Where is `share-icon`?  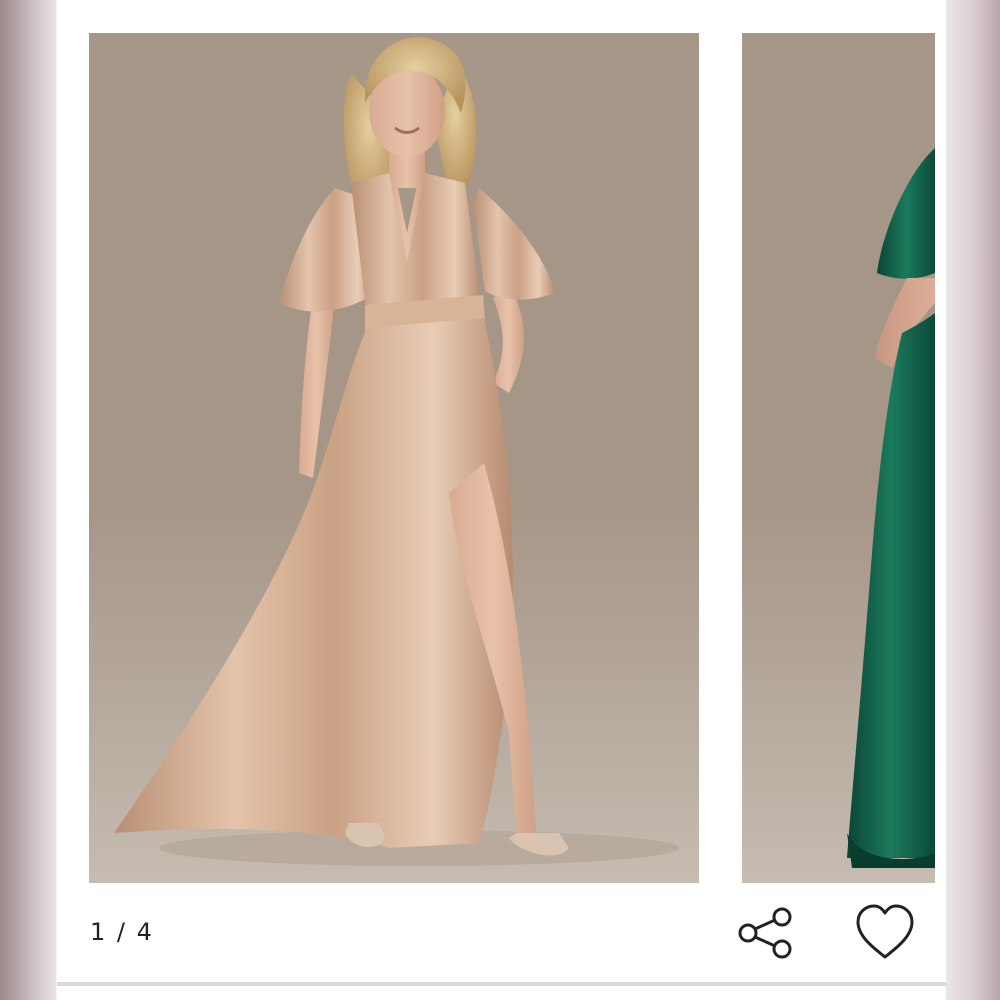
share-icon is located at coordinates (765, 933).